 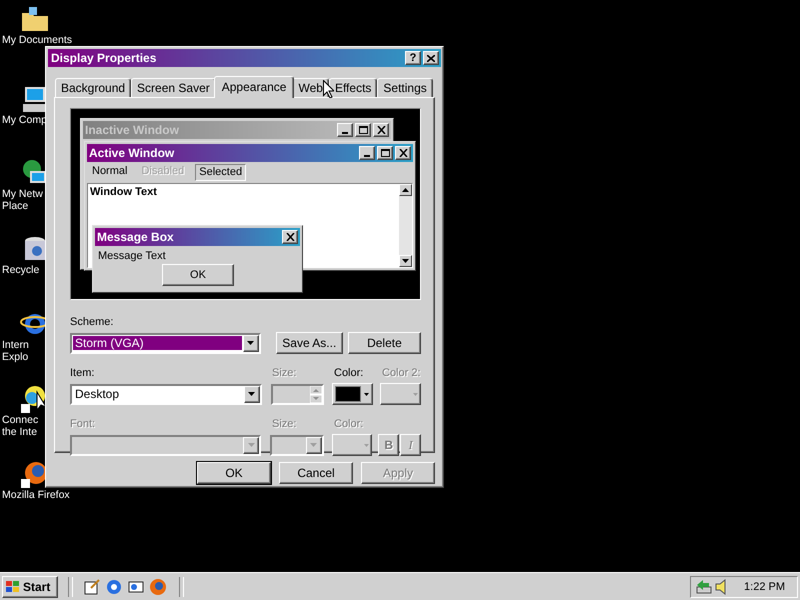 I want to click on window-title: Display Properties, so click(x=104, y=58).